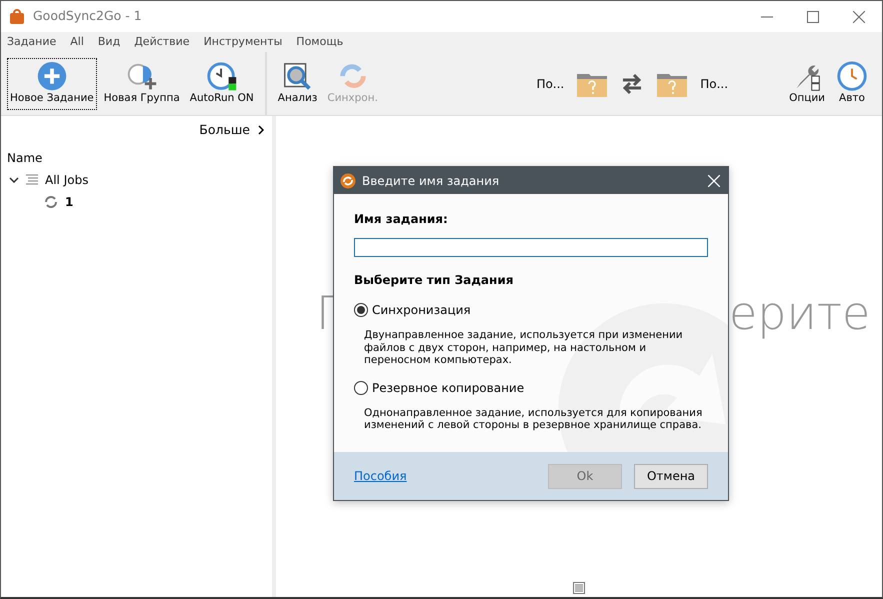 This screenshot has height=599, width=883. I want to click on radio-label: Резервное копирование, so click(448, 387).